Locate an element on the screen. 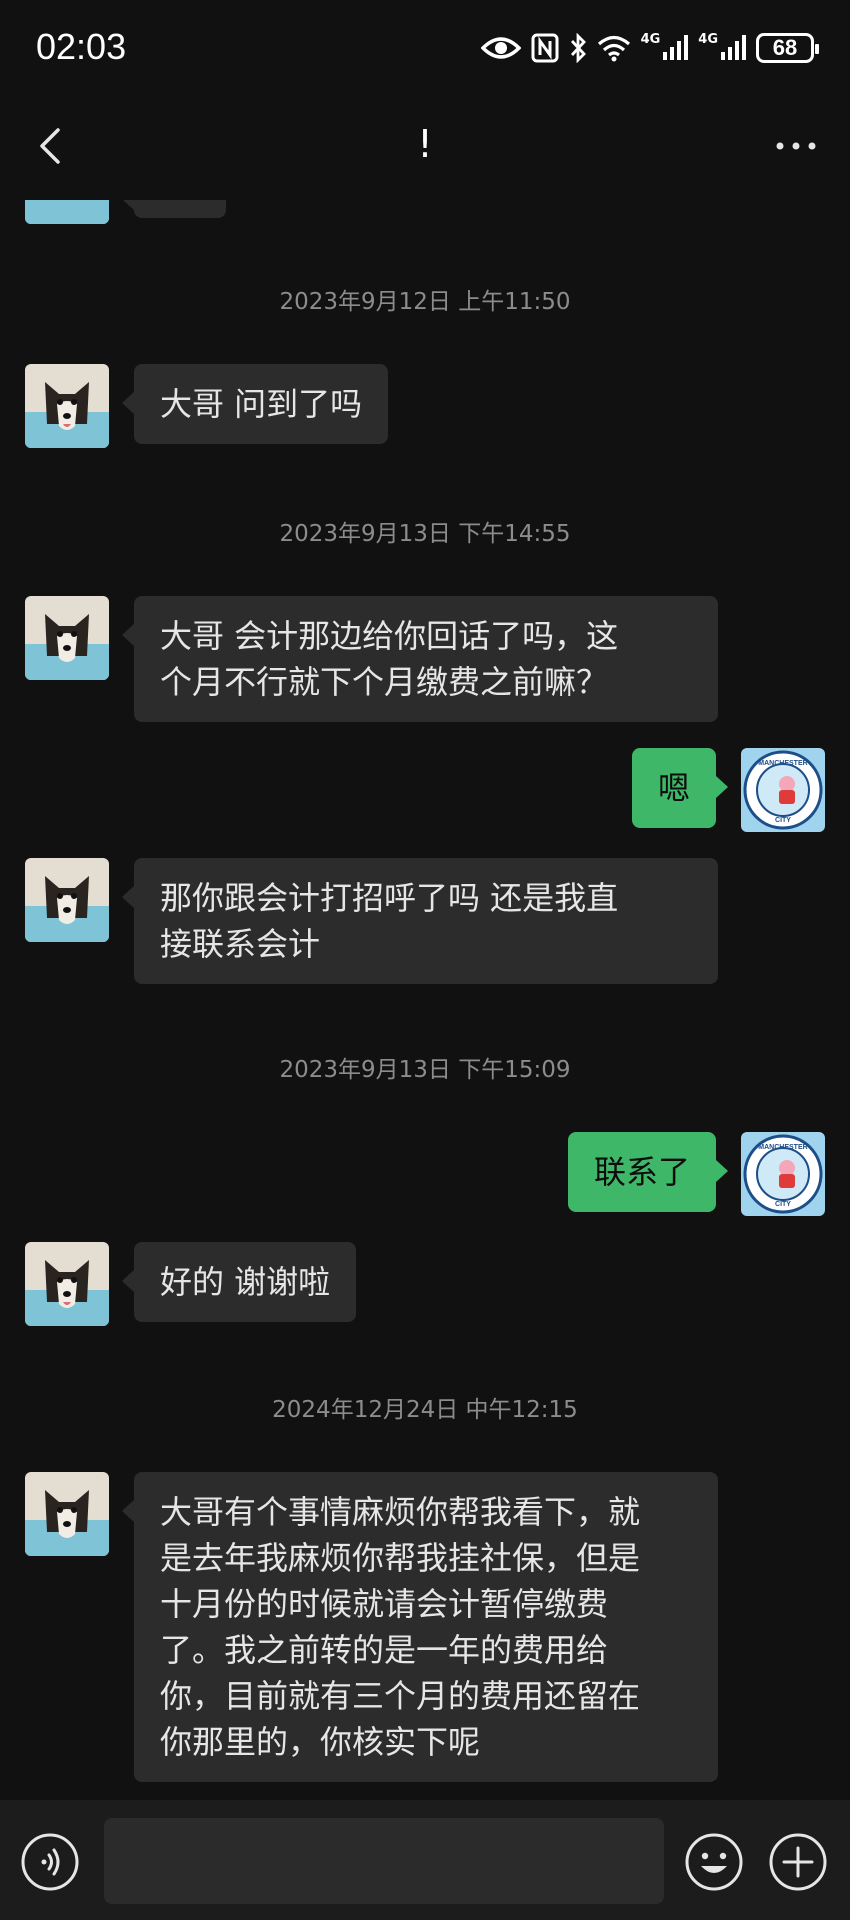 The image size is (850, 1920). message-text-line: 个月不行就下个月缴费之前嘛？ is located at coordinates (384, 682).